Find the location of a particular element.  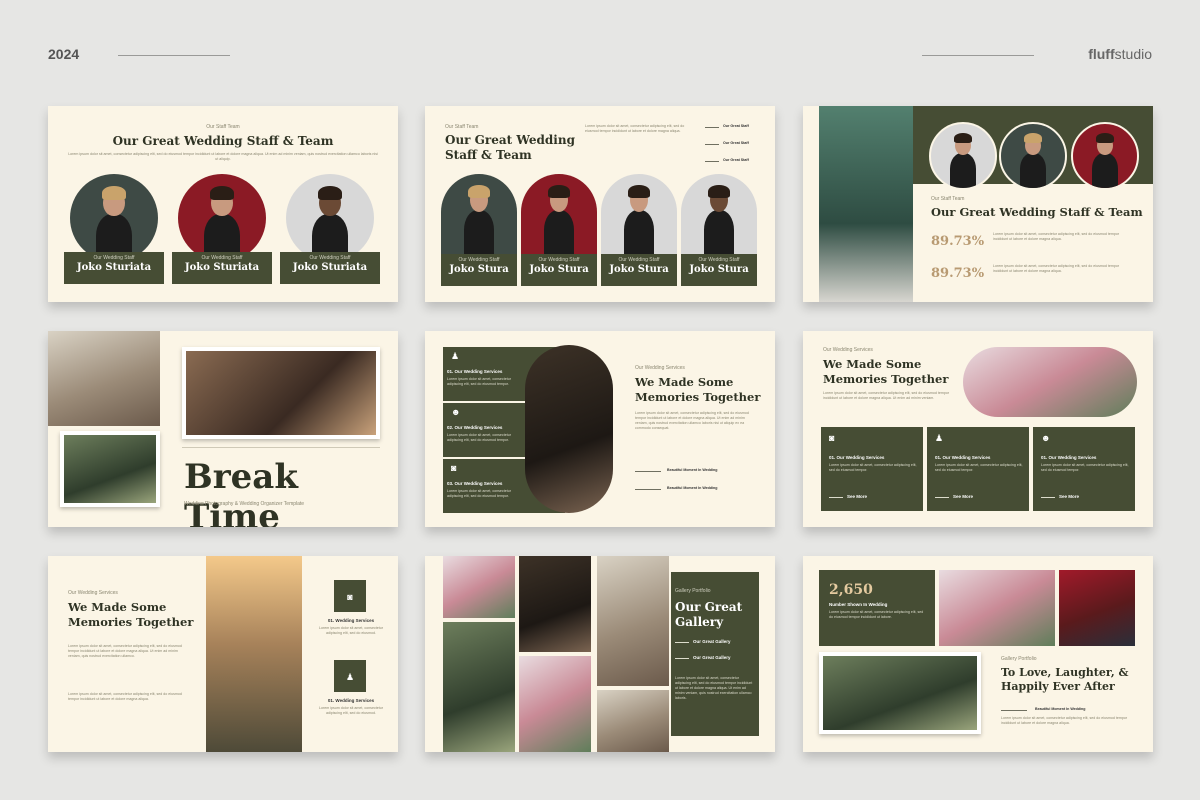

service-label: 01. Our Wedding Services is located at coordinates (857, 457).